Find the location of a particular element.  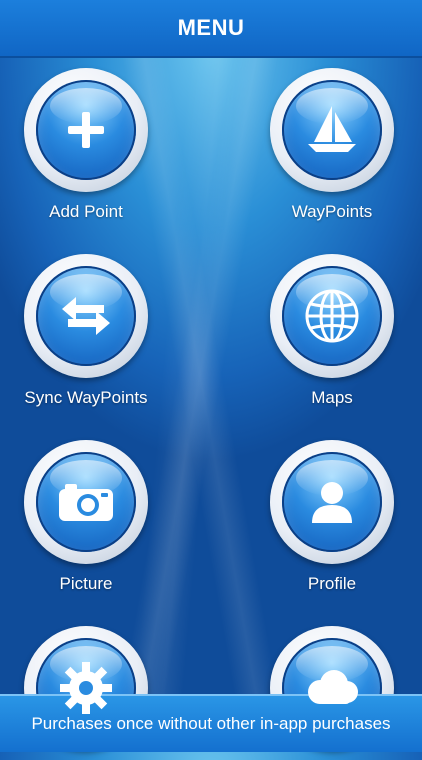

sync-waypoints-bezel is located at coordinates (86, 316).